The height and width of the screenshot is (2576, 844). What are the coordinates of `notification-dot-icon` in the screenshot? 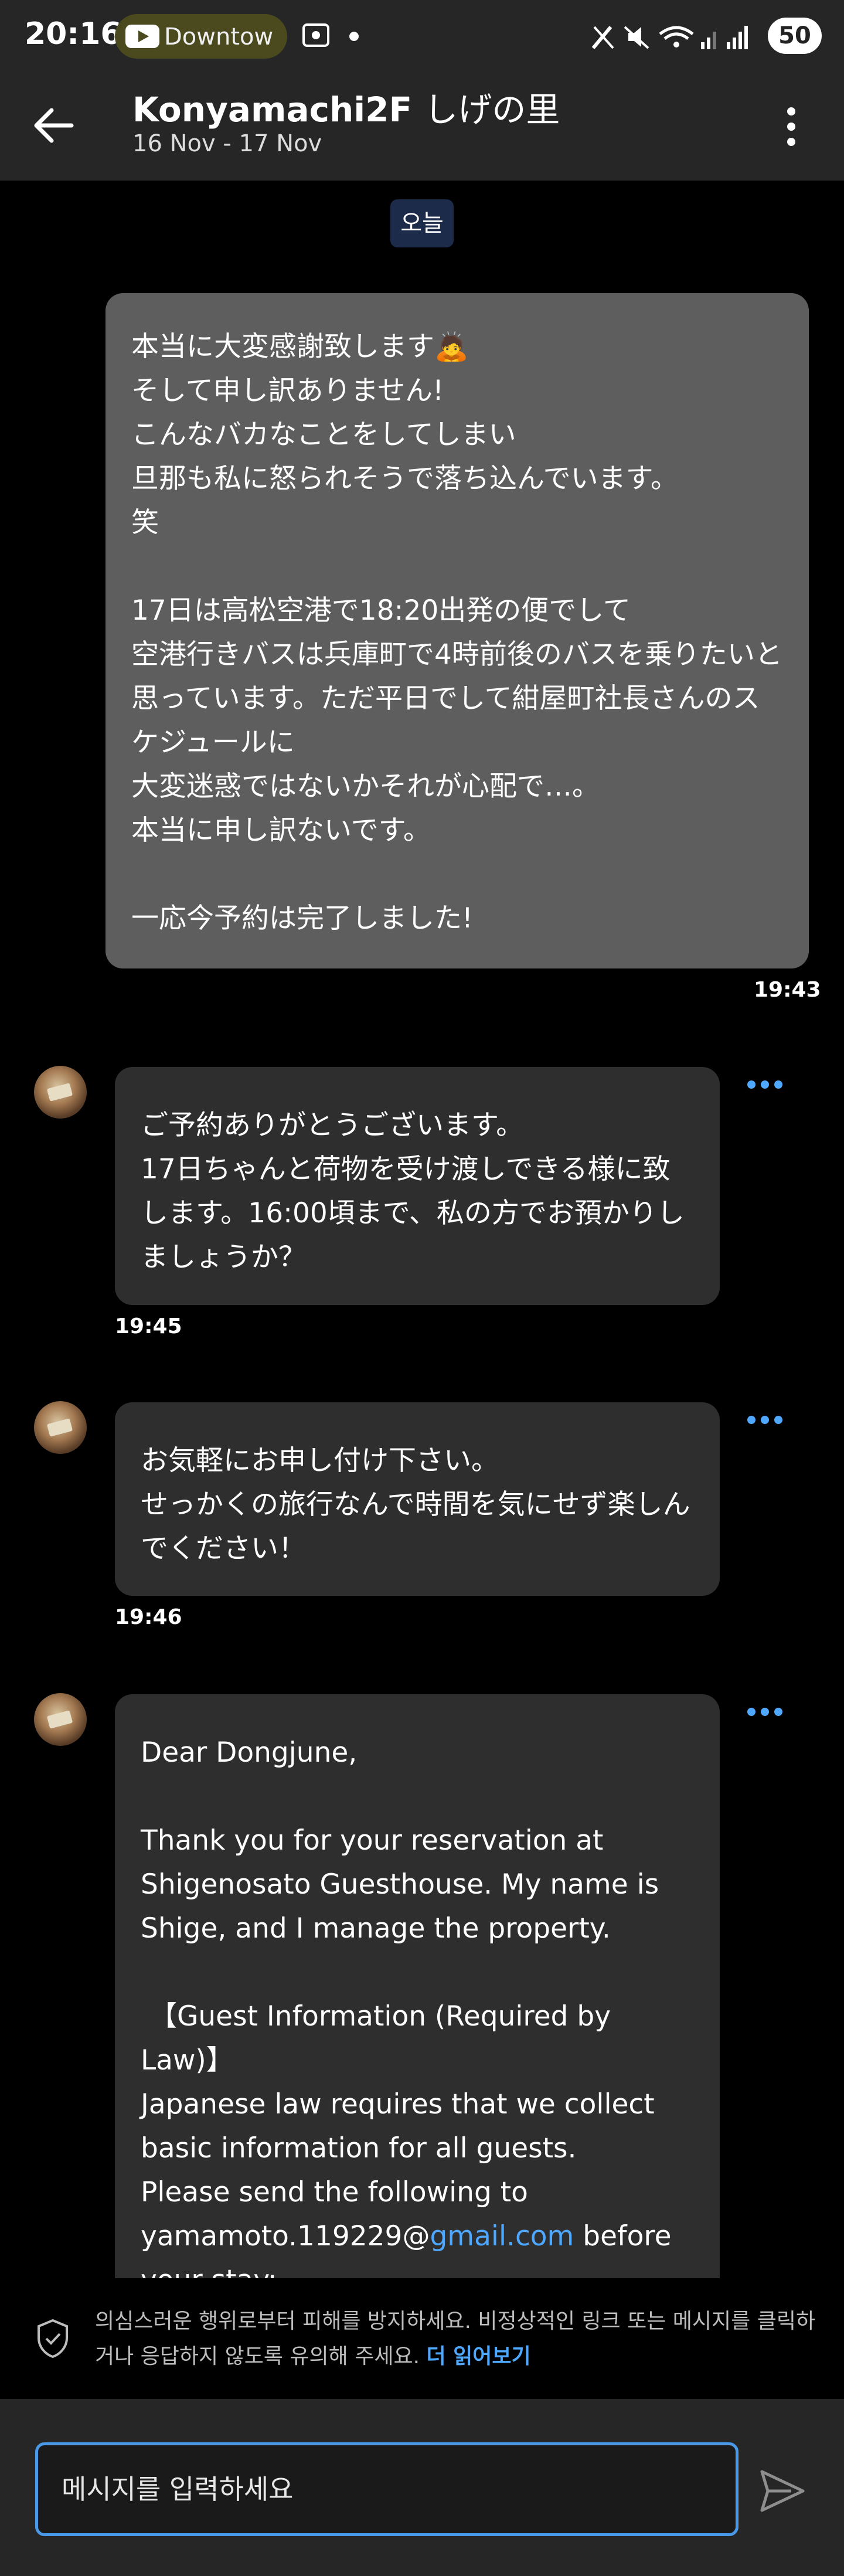 It's located at (354, 36).